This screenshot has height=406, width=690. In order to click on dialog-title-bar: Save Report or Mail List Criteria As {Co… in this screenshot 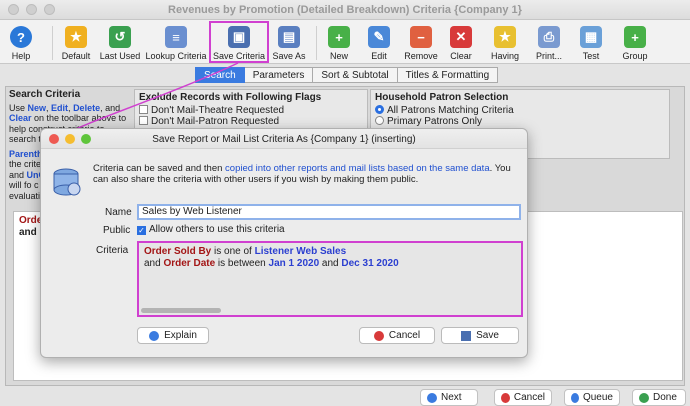, I will do `click(284, 139)`.